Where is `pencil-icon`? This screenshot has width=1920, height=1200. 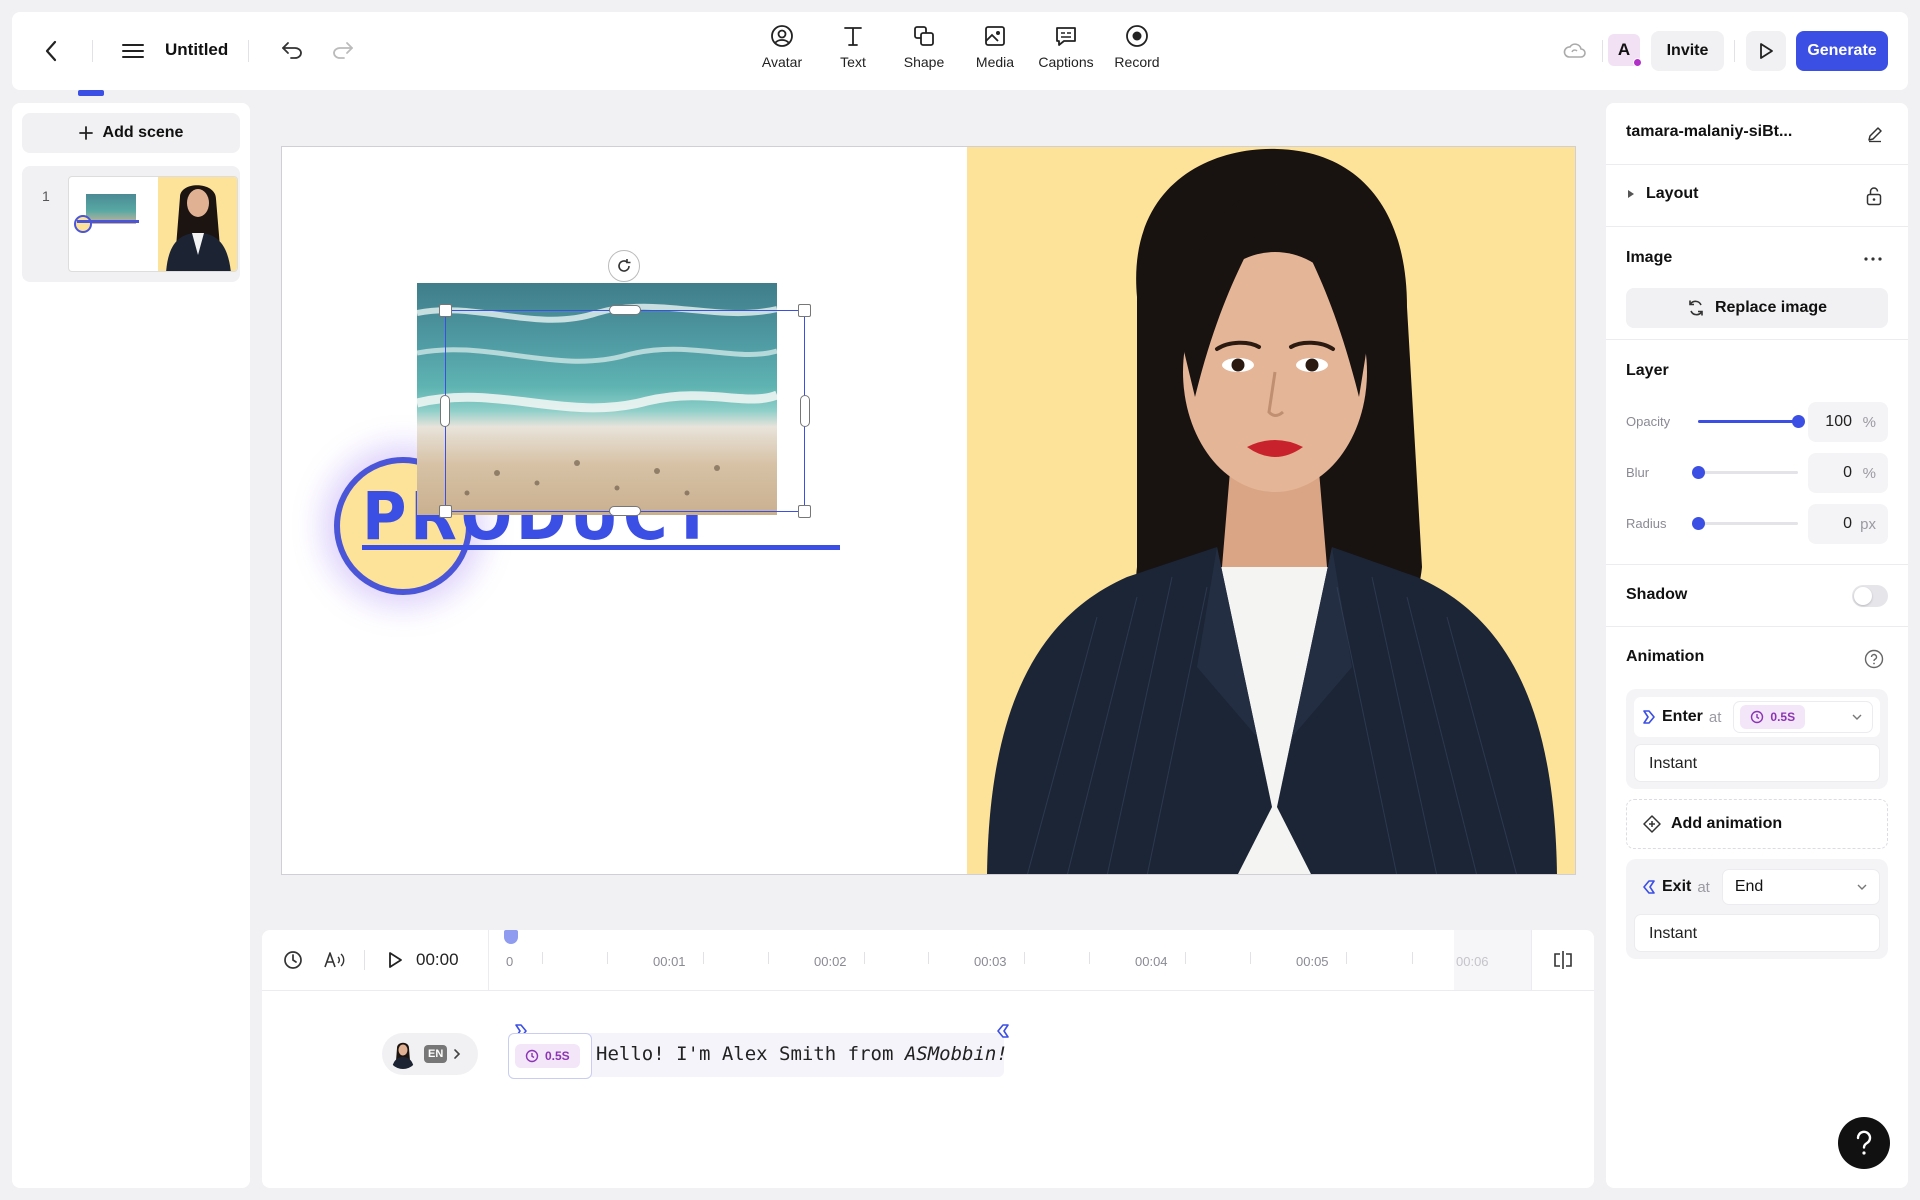
pencil-icon is located at coordinates (1875, 135).